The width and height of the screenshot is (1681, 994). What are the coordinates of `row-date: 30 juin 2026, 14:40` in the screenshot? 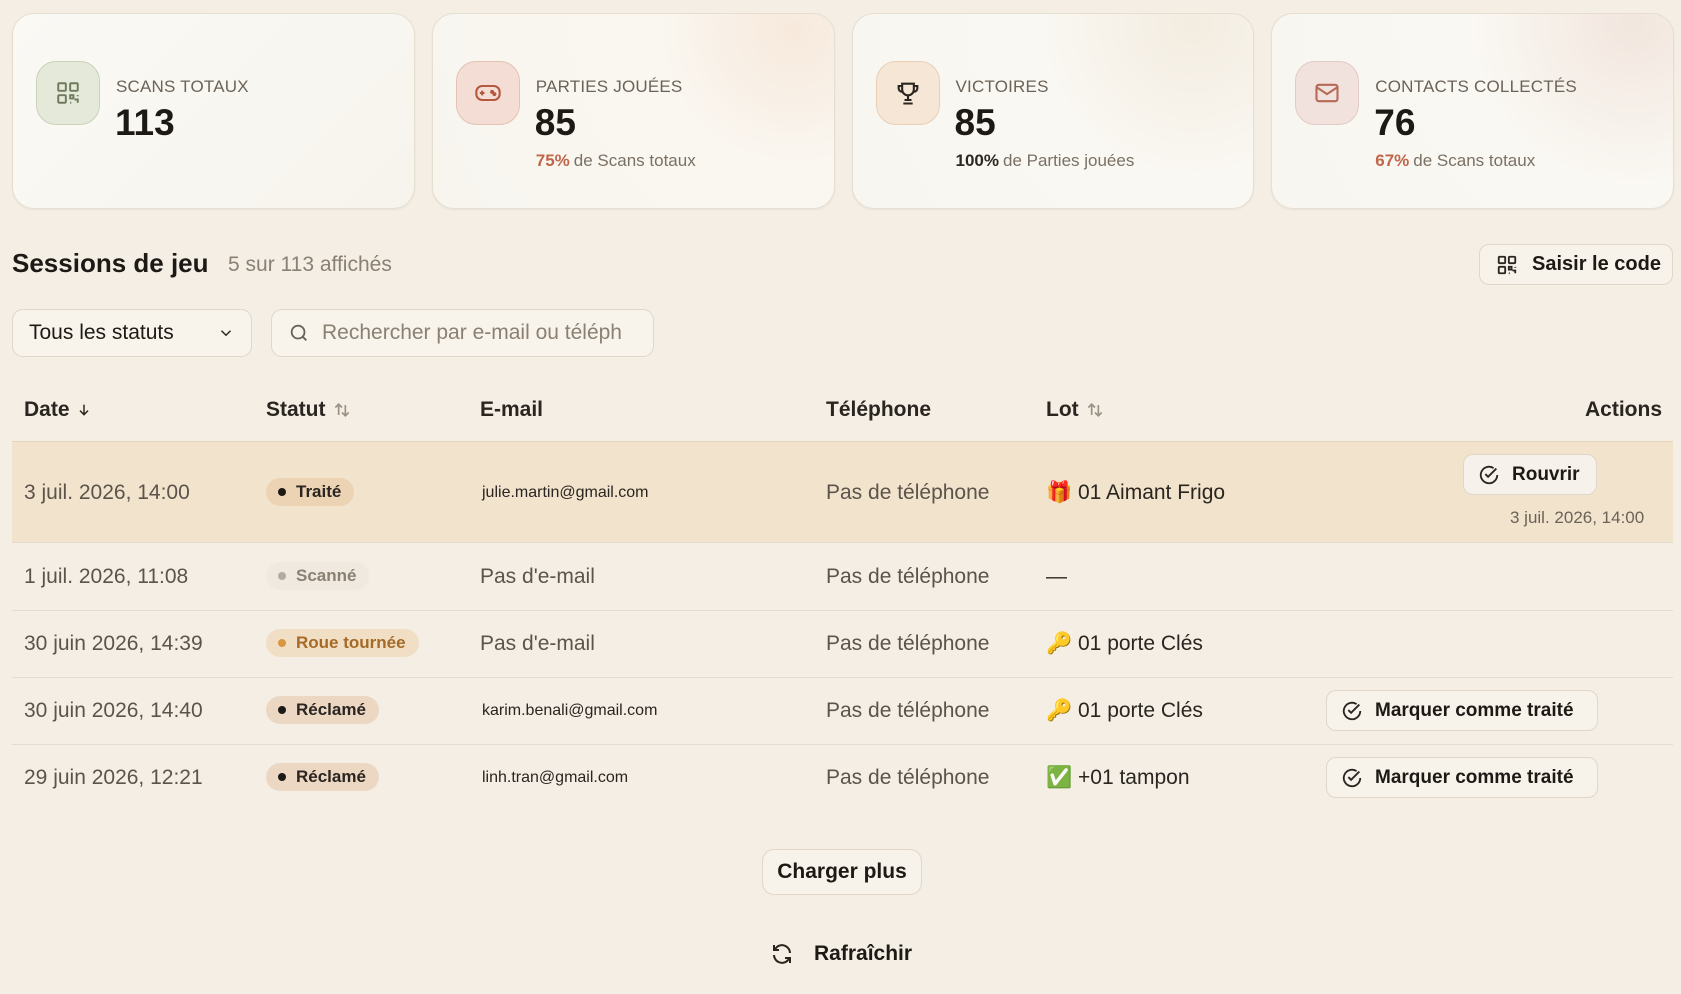 It's located at (113, 710).